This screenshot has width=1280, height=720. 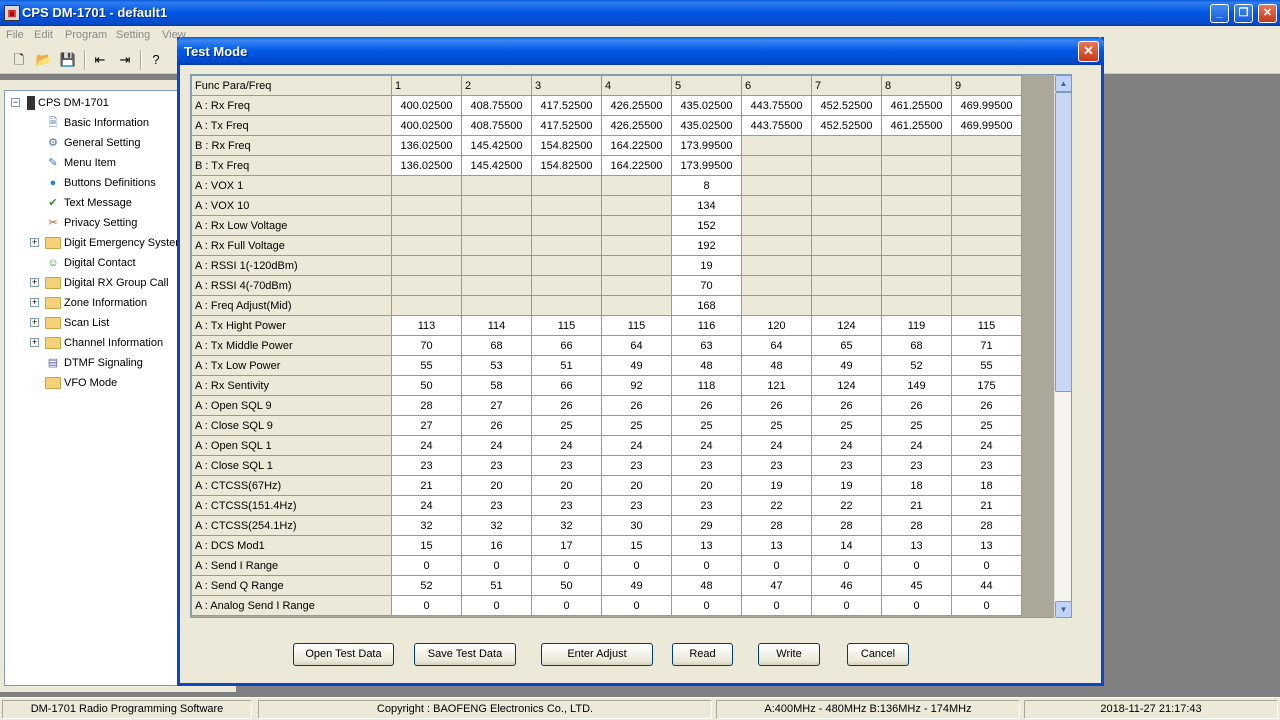 I want to click on grid-cell: 66, so click(x=566, y=385).